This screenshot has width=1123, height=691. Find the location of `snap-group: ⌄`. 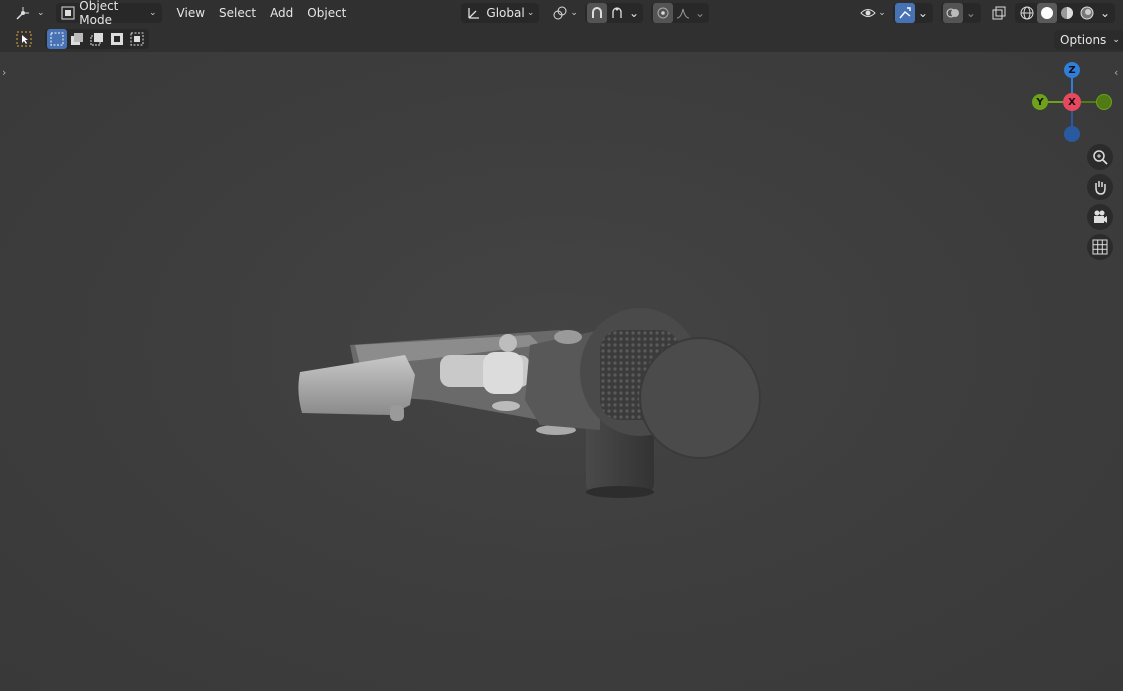

snap-group: ⌄ is located at coordinates (613, 13).